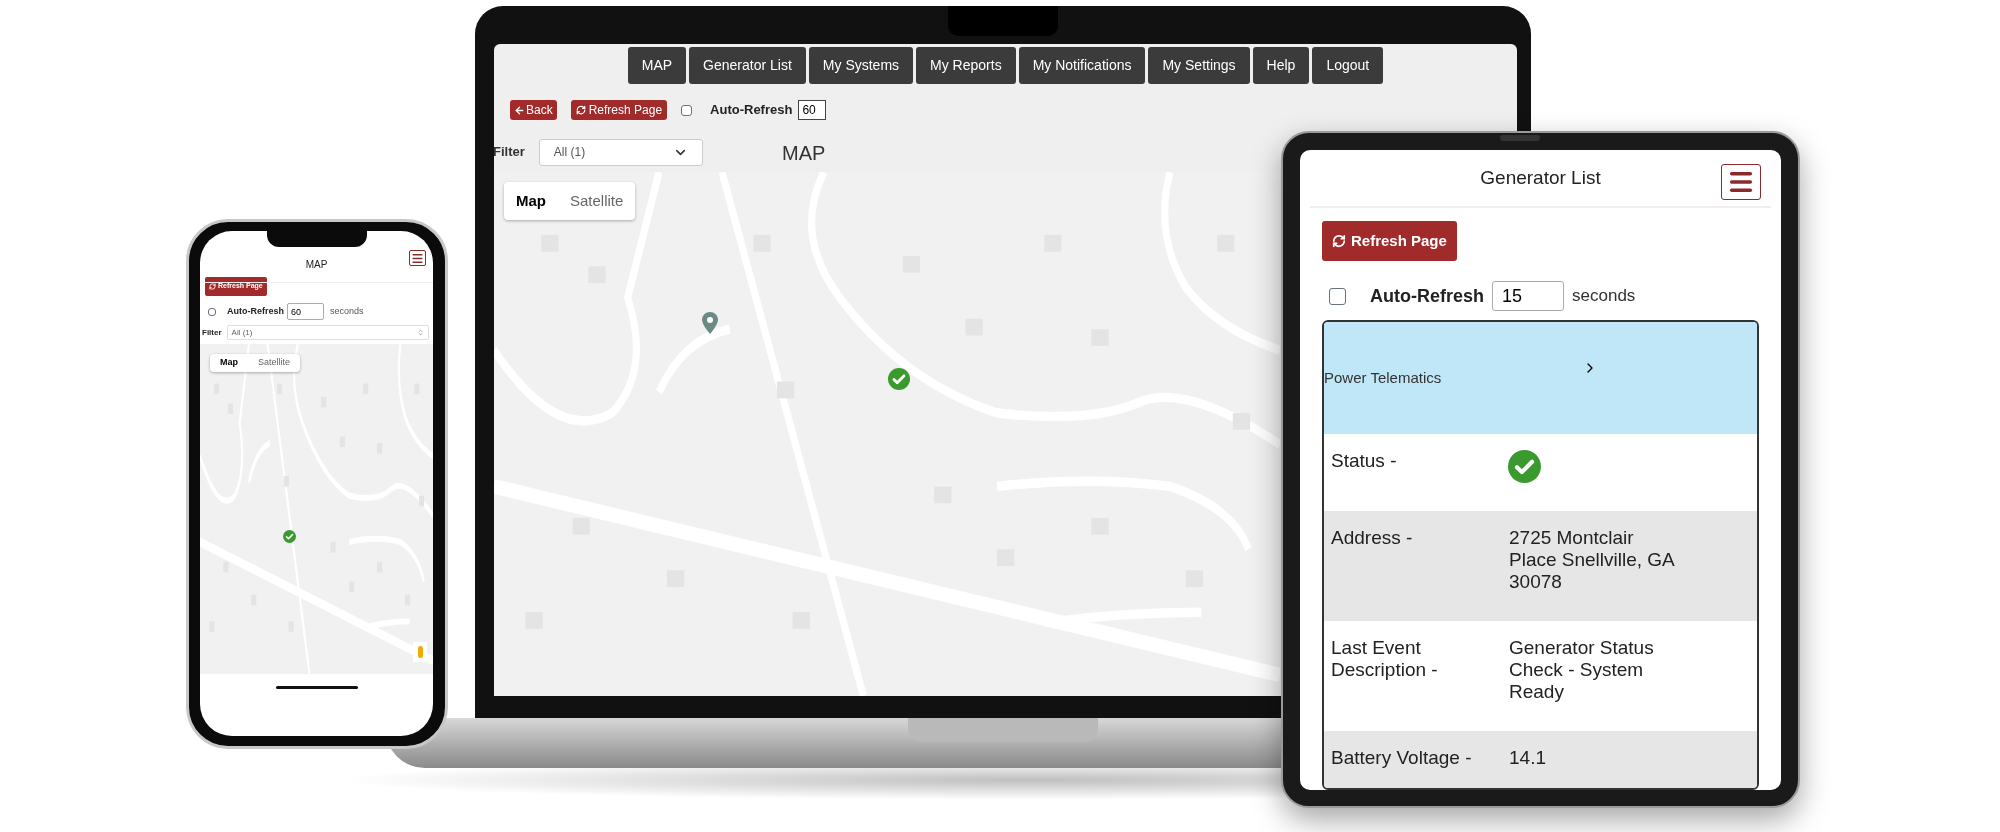 The height and width of the screenshot is (832, 2000). What do you see at coordinates (1082, 65) in the screenshot?
I see `nav-tab: My Notifications` at bounding box center [1082, 65].